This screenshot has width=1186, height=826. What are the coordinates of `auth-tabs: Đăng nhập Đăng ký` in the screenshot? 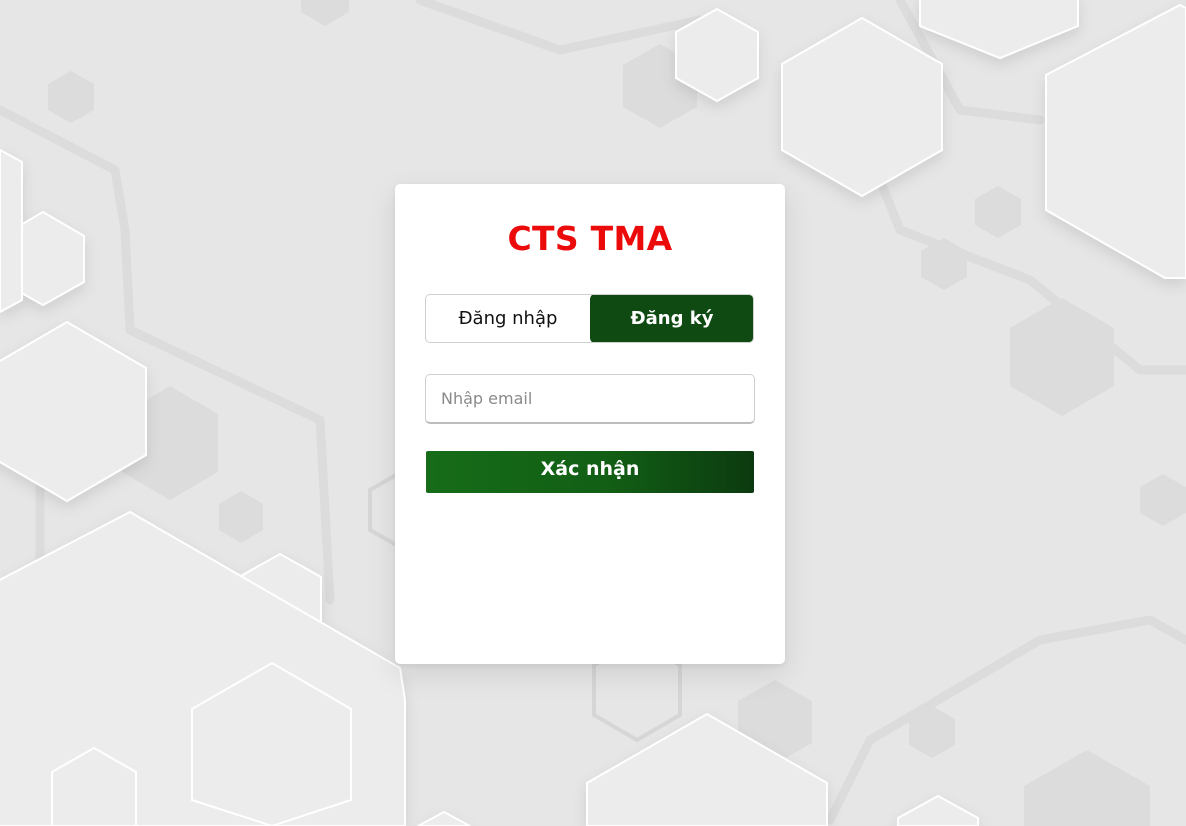 It's located at (589, 318).